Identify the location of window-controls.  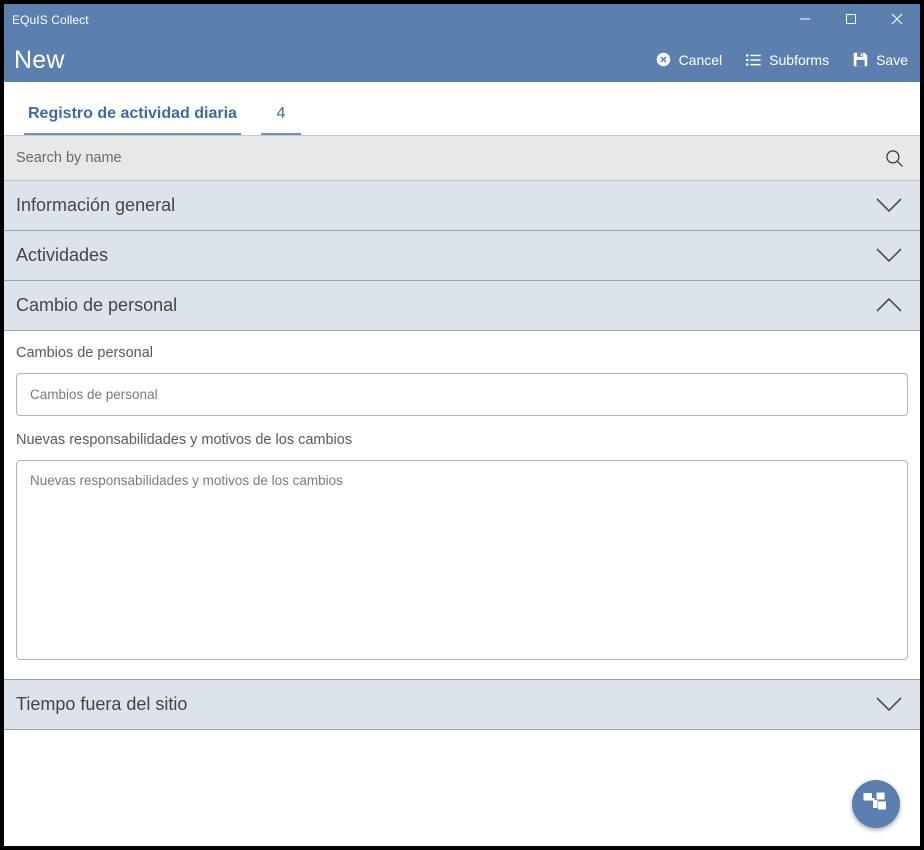
(851, 19).